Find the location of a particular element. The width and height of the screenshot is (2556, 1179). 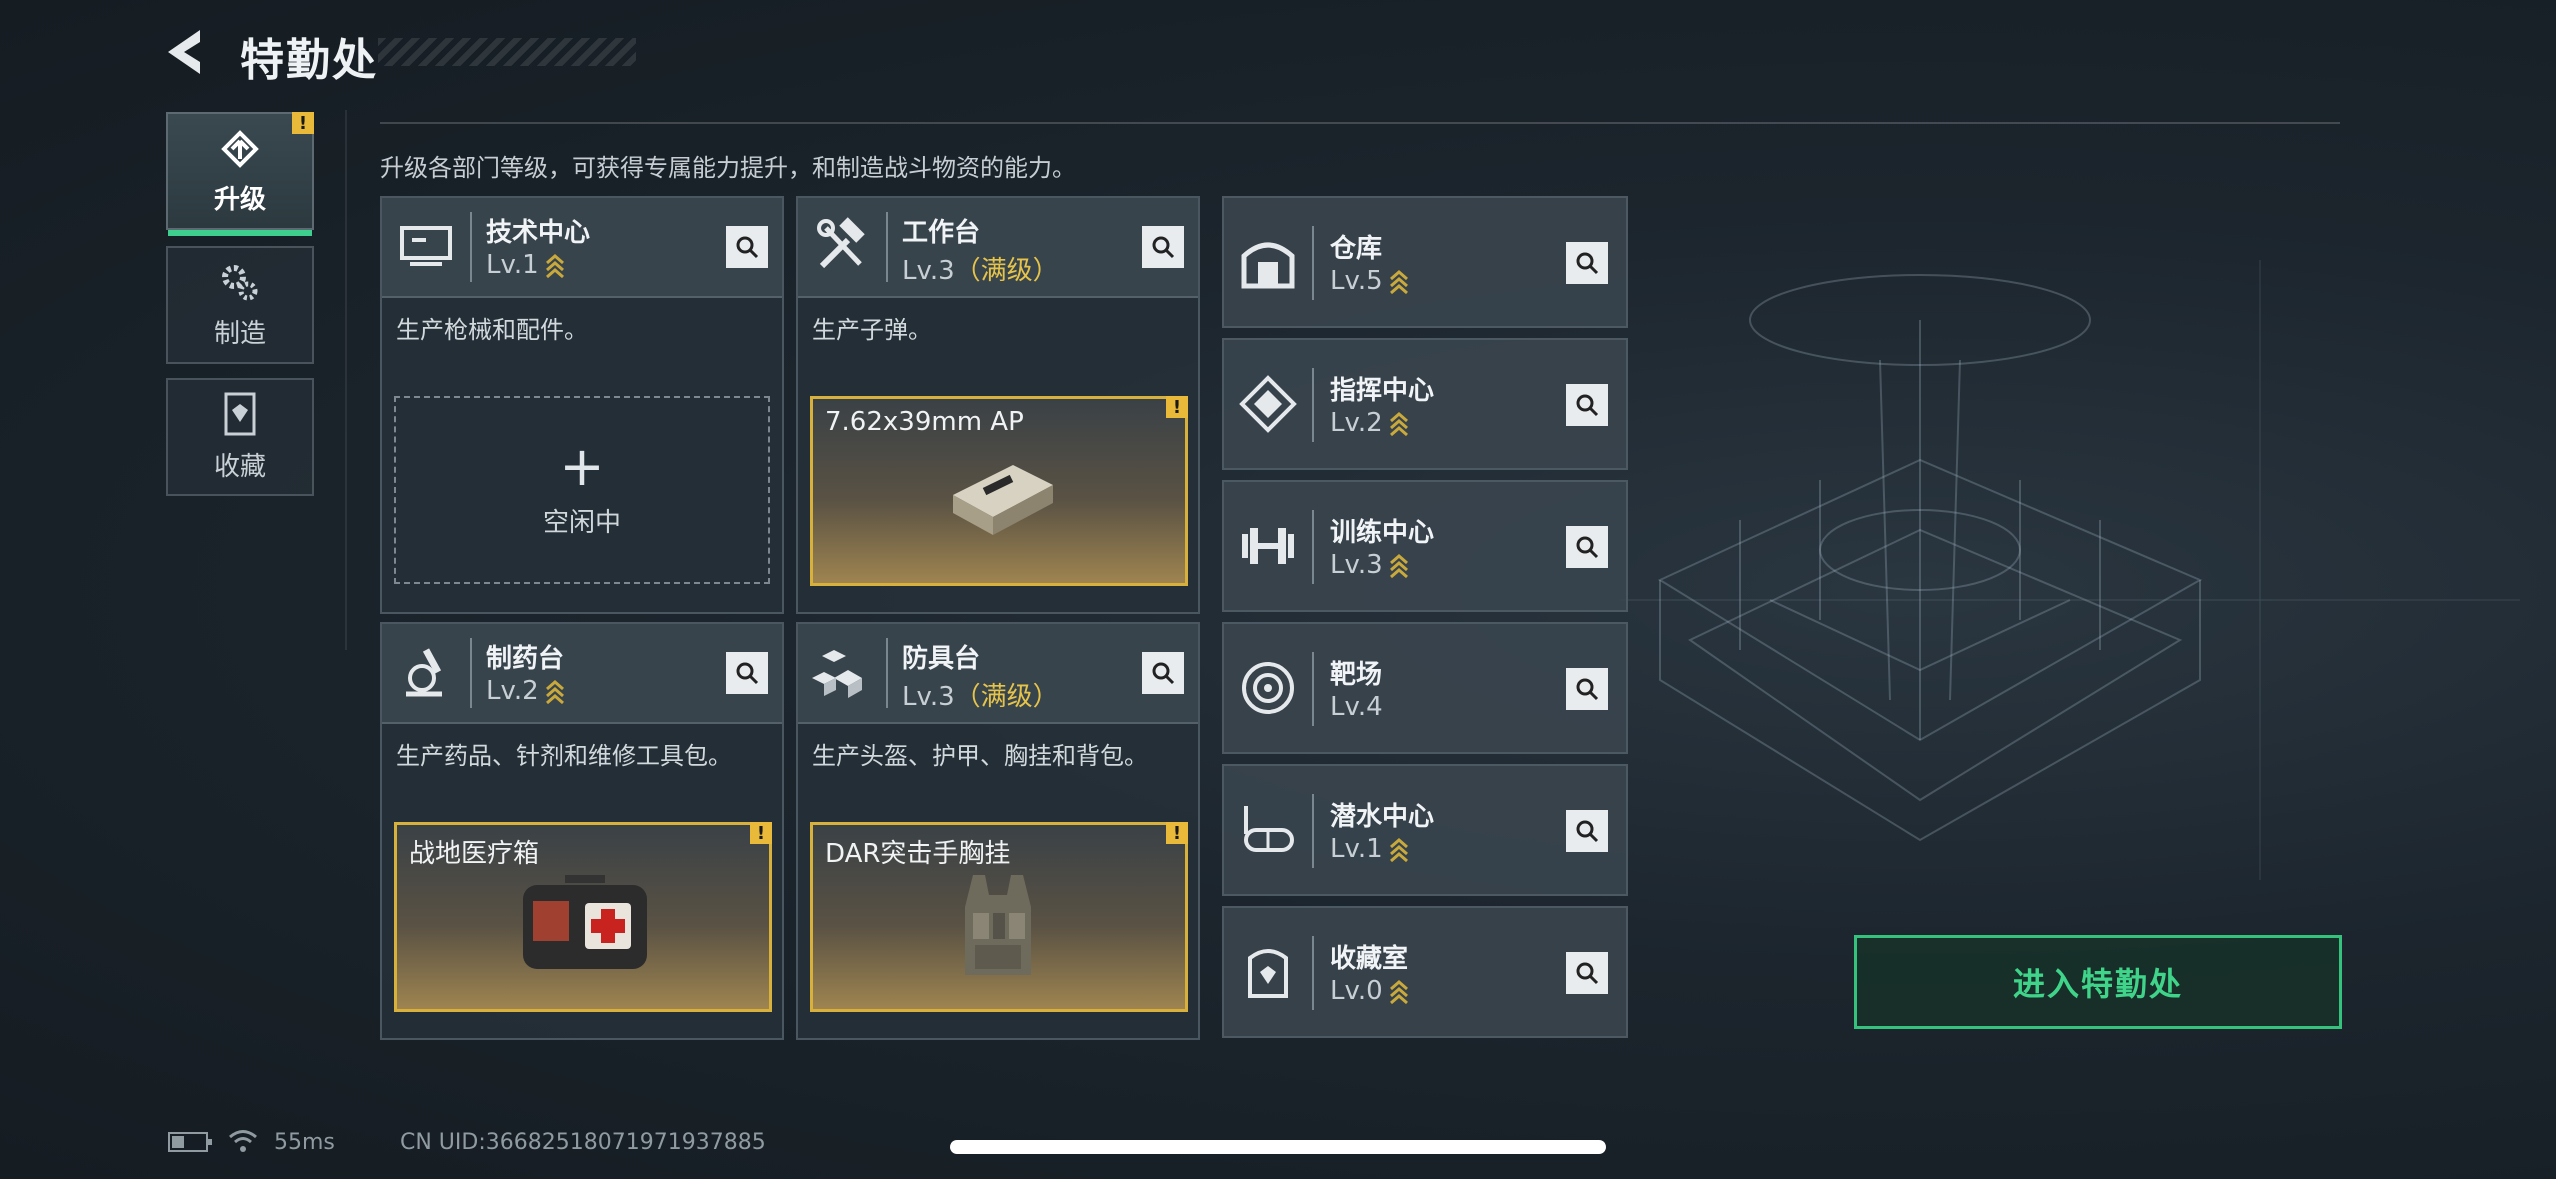

facility-level: Lv.2 is located at coordinates (1369, 423).